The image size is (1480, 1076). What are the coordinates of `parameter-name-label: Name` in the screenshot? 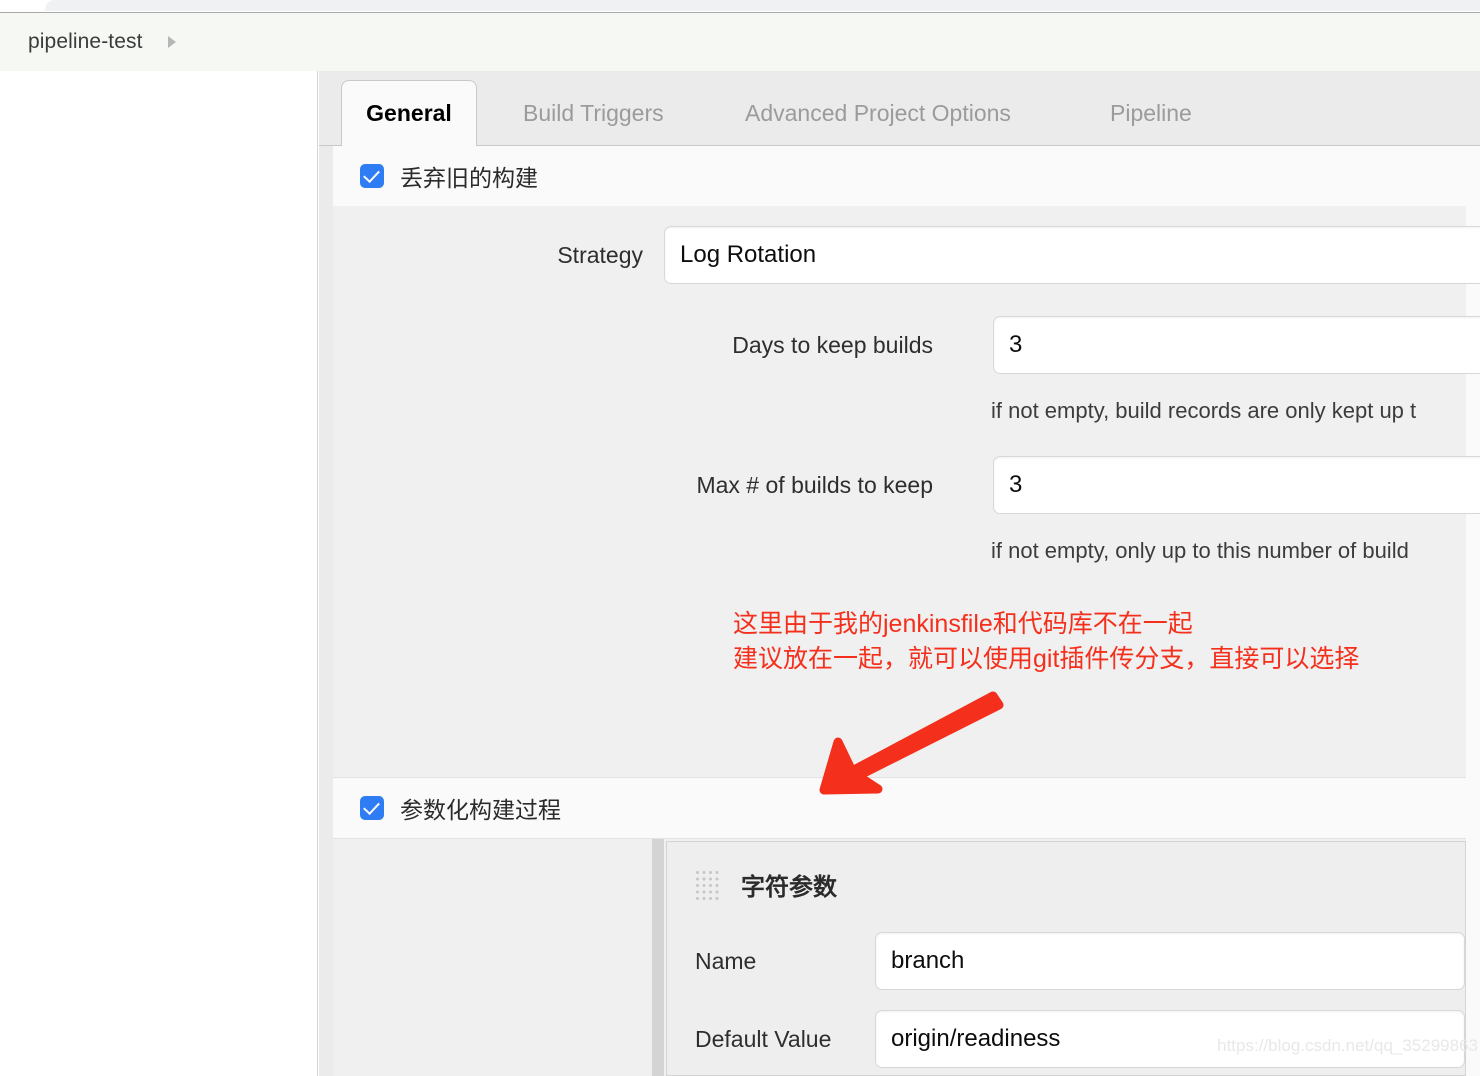 It's located at (726, 960).